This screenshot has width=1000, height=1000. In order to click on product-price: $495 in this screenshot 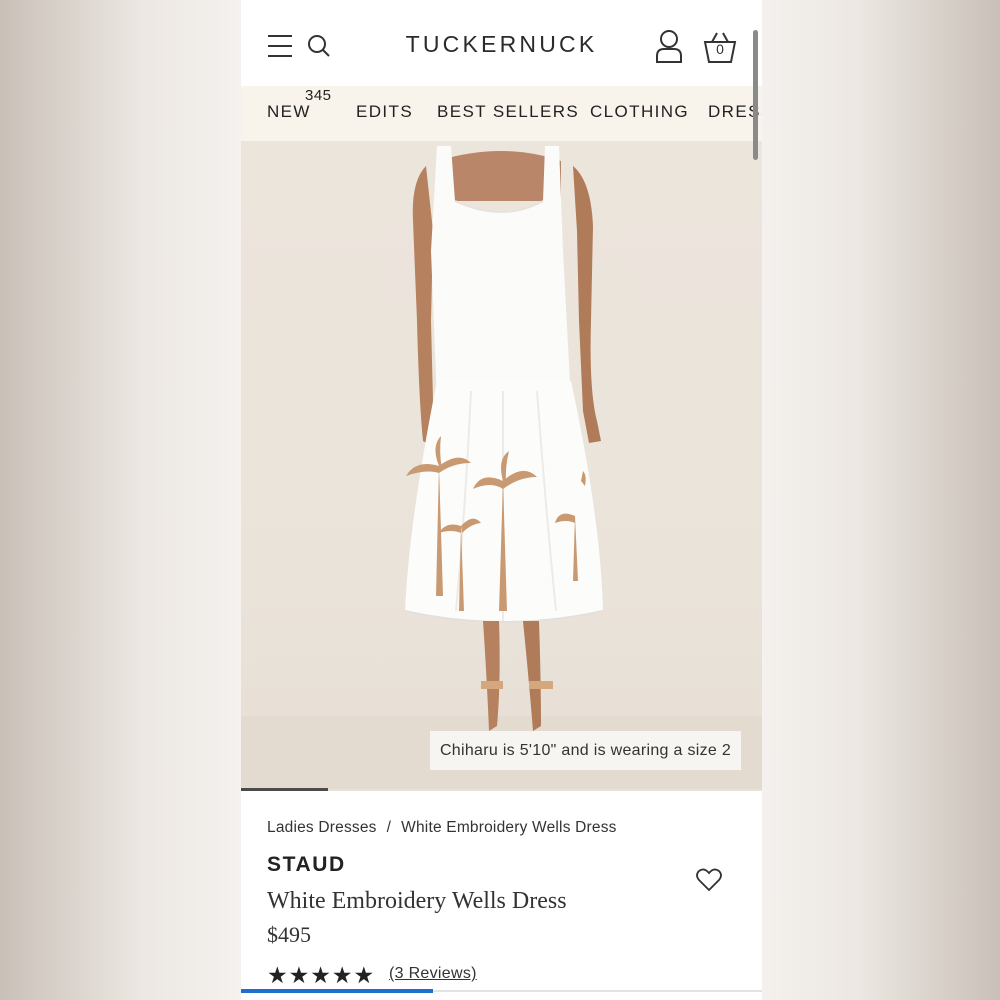, I will do `click(289, 934)`.